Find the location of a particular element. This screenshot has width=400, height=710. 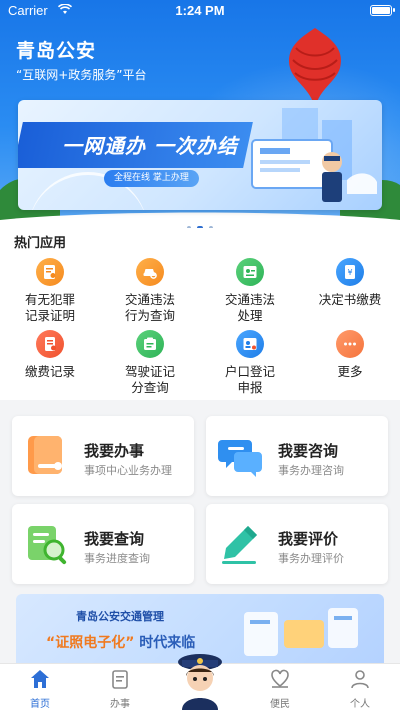

app-more: 更多 is located at coordinates (350, 355).